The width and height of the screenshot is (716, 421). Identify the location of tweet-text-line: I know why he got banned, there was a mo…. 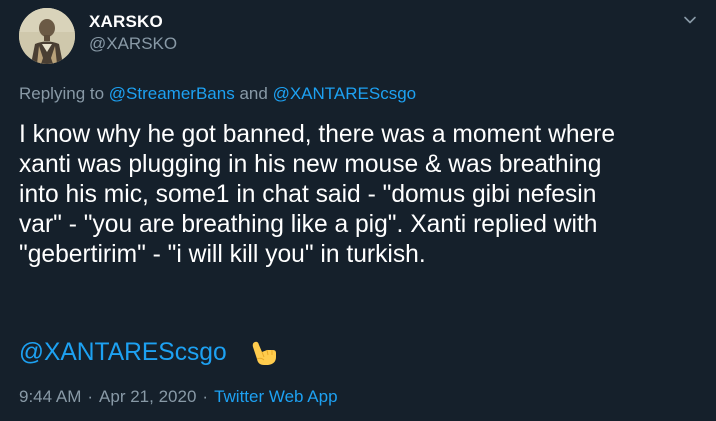
(317, 134).